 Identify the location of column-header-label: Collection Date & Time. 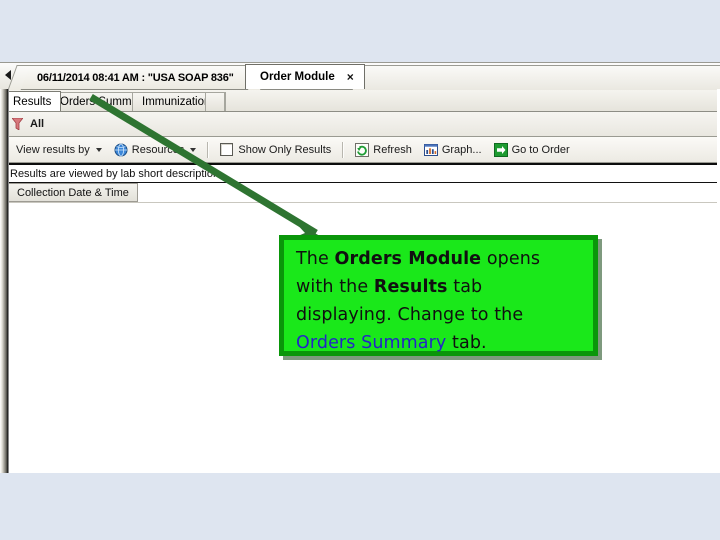
(73, 192).